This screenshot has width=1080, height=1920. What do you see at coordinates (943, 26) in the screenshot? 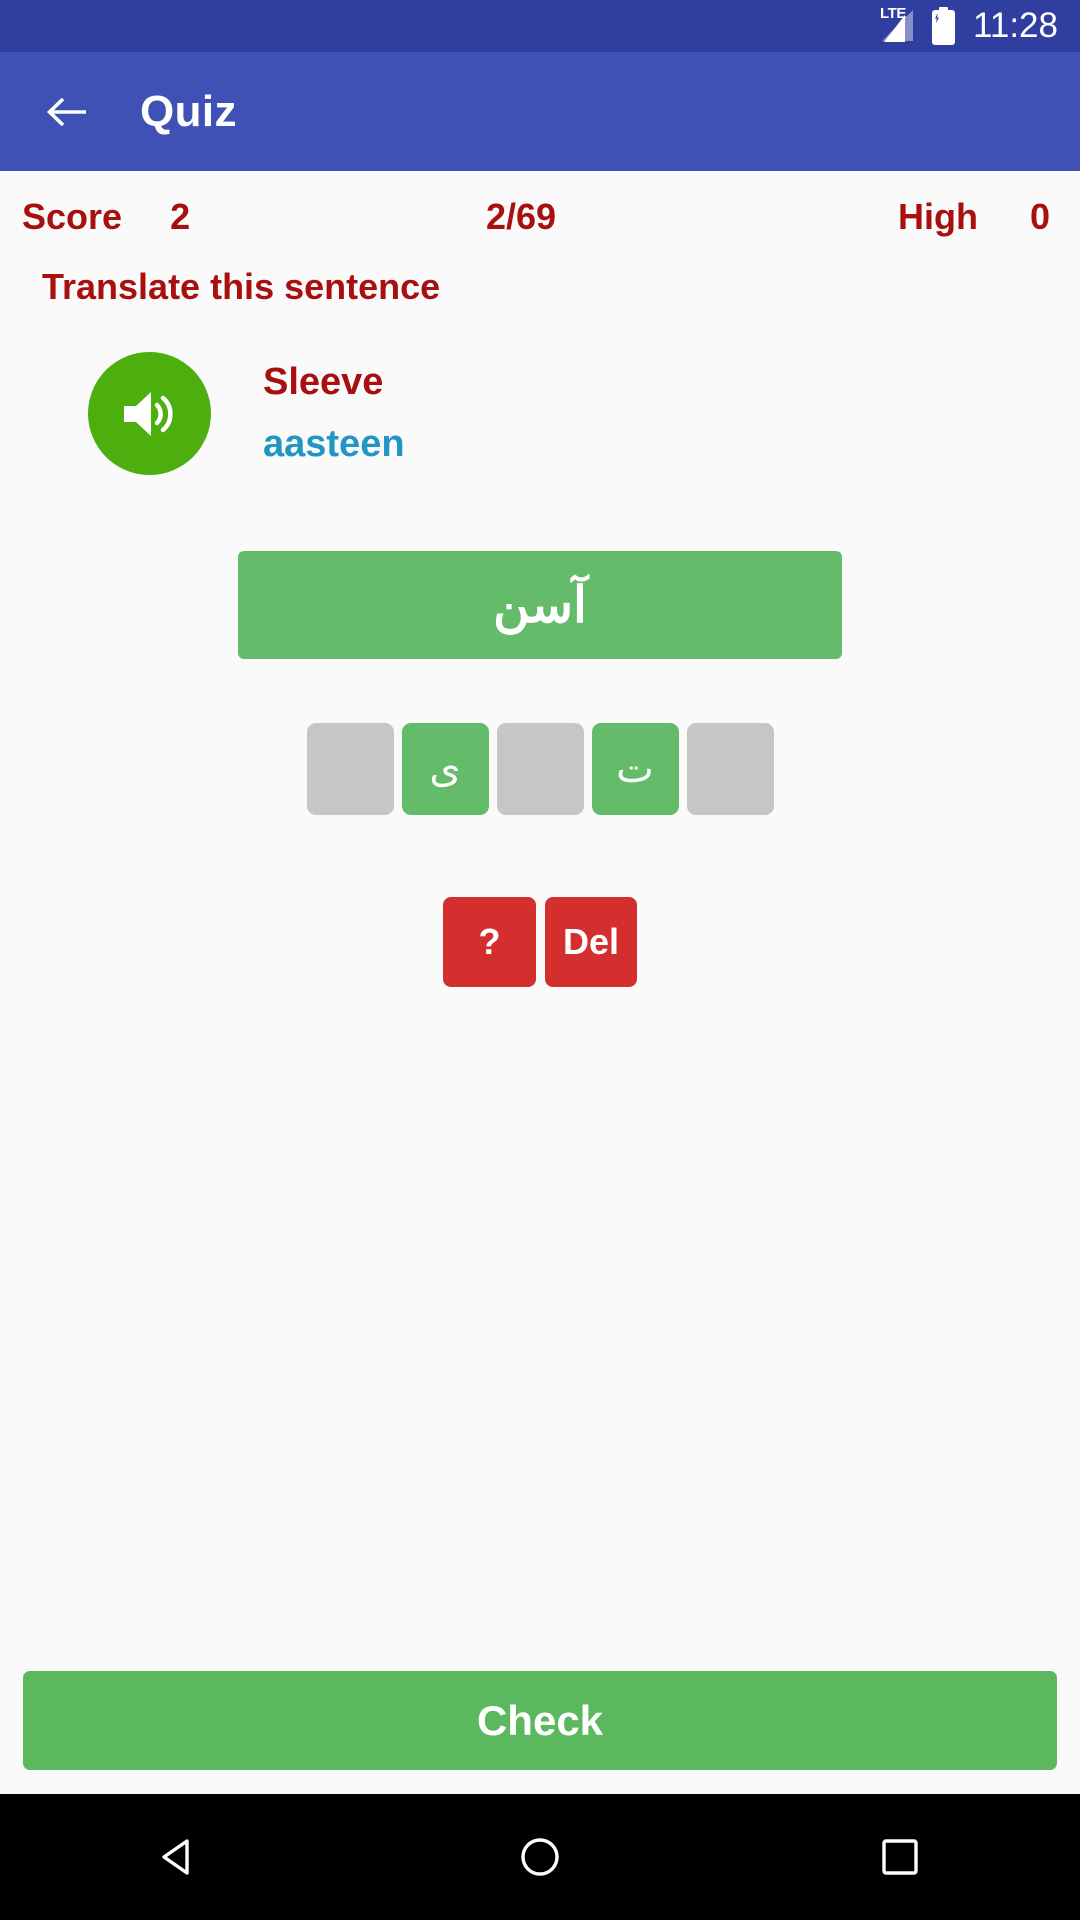
I see `battery-charging-icon` at bounding box center [943, 26].